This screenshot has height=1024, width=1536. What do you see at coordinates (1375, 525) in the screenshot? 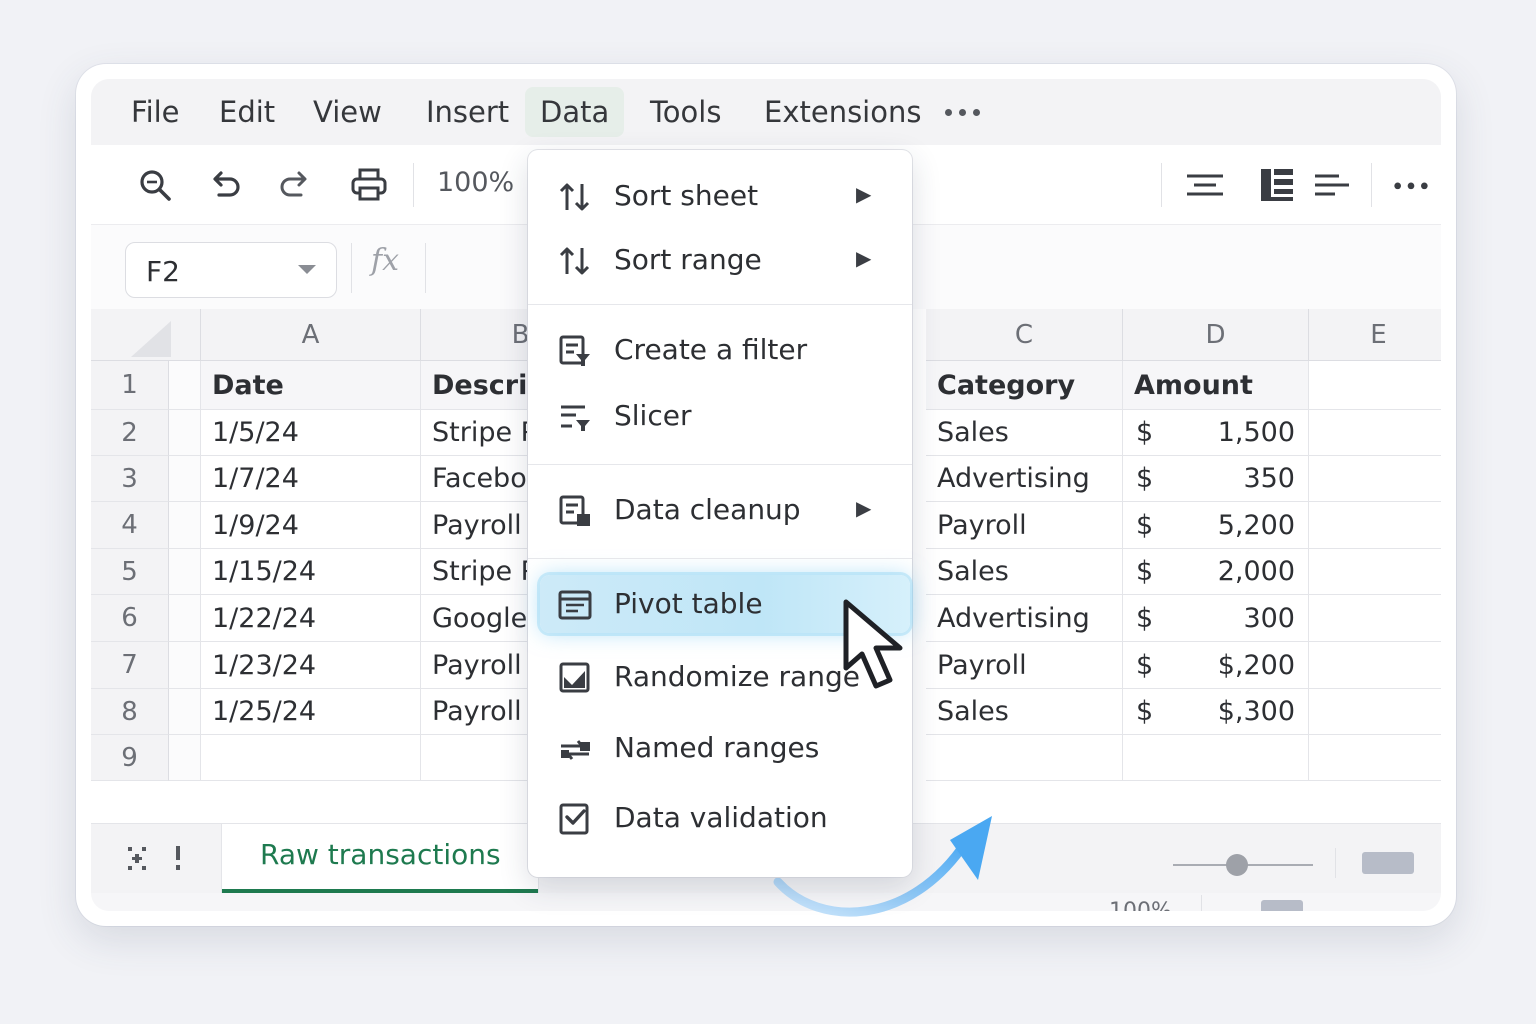
I see `cell-e4` at bounding box center [1375, 525].